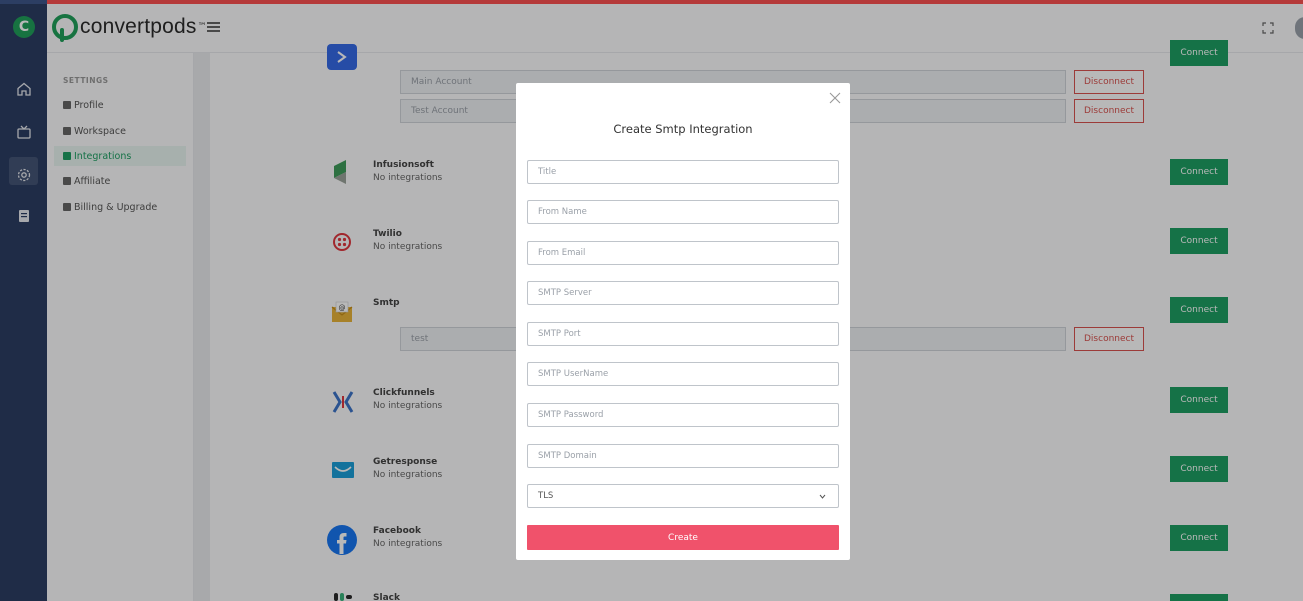 This screenshot has width=1303, height=601. I want to click on create-button: Create, so click(683, 537).